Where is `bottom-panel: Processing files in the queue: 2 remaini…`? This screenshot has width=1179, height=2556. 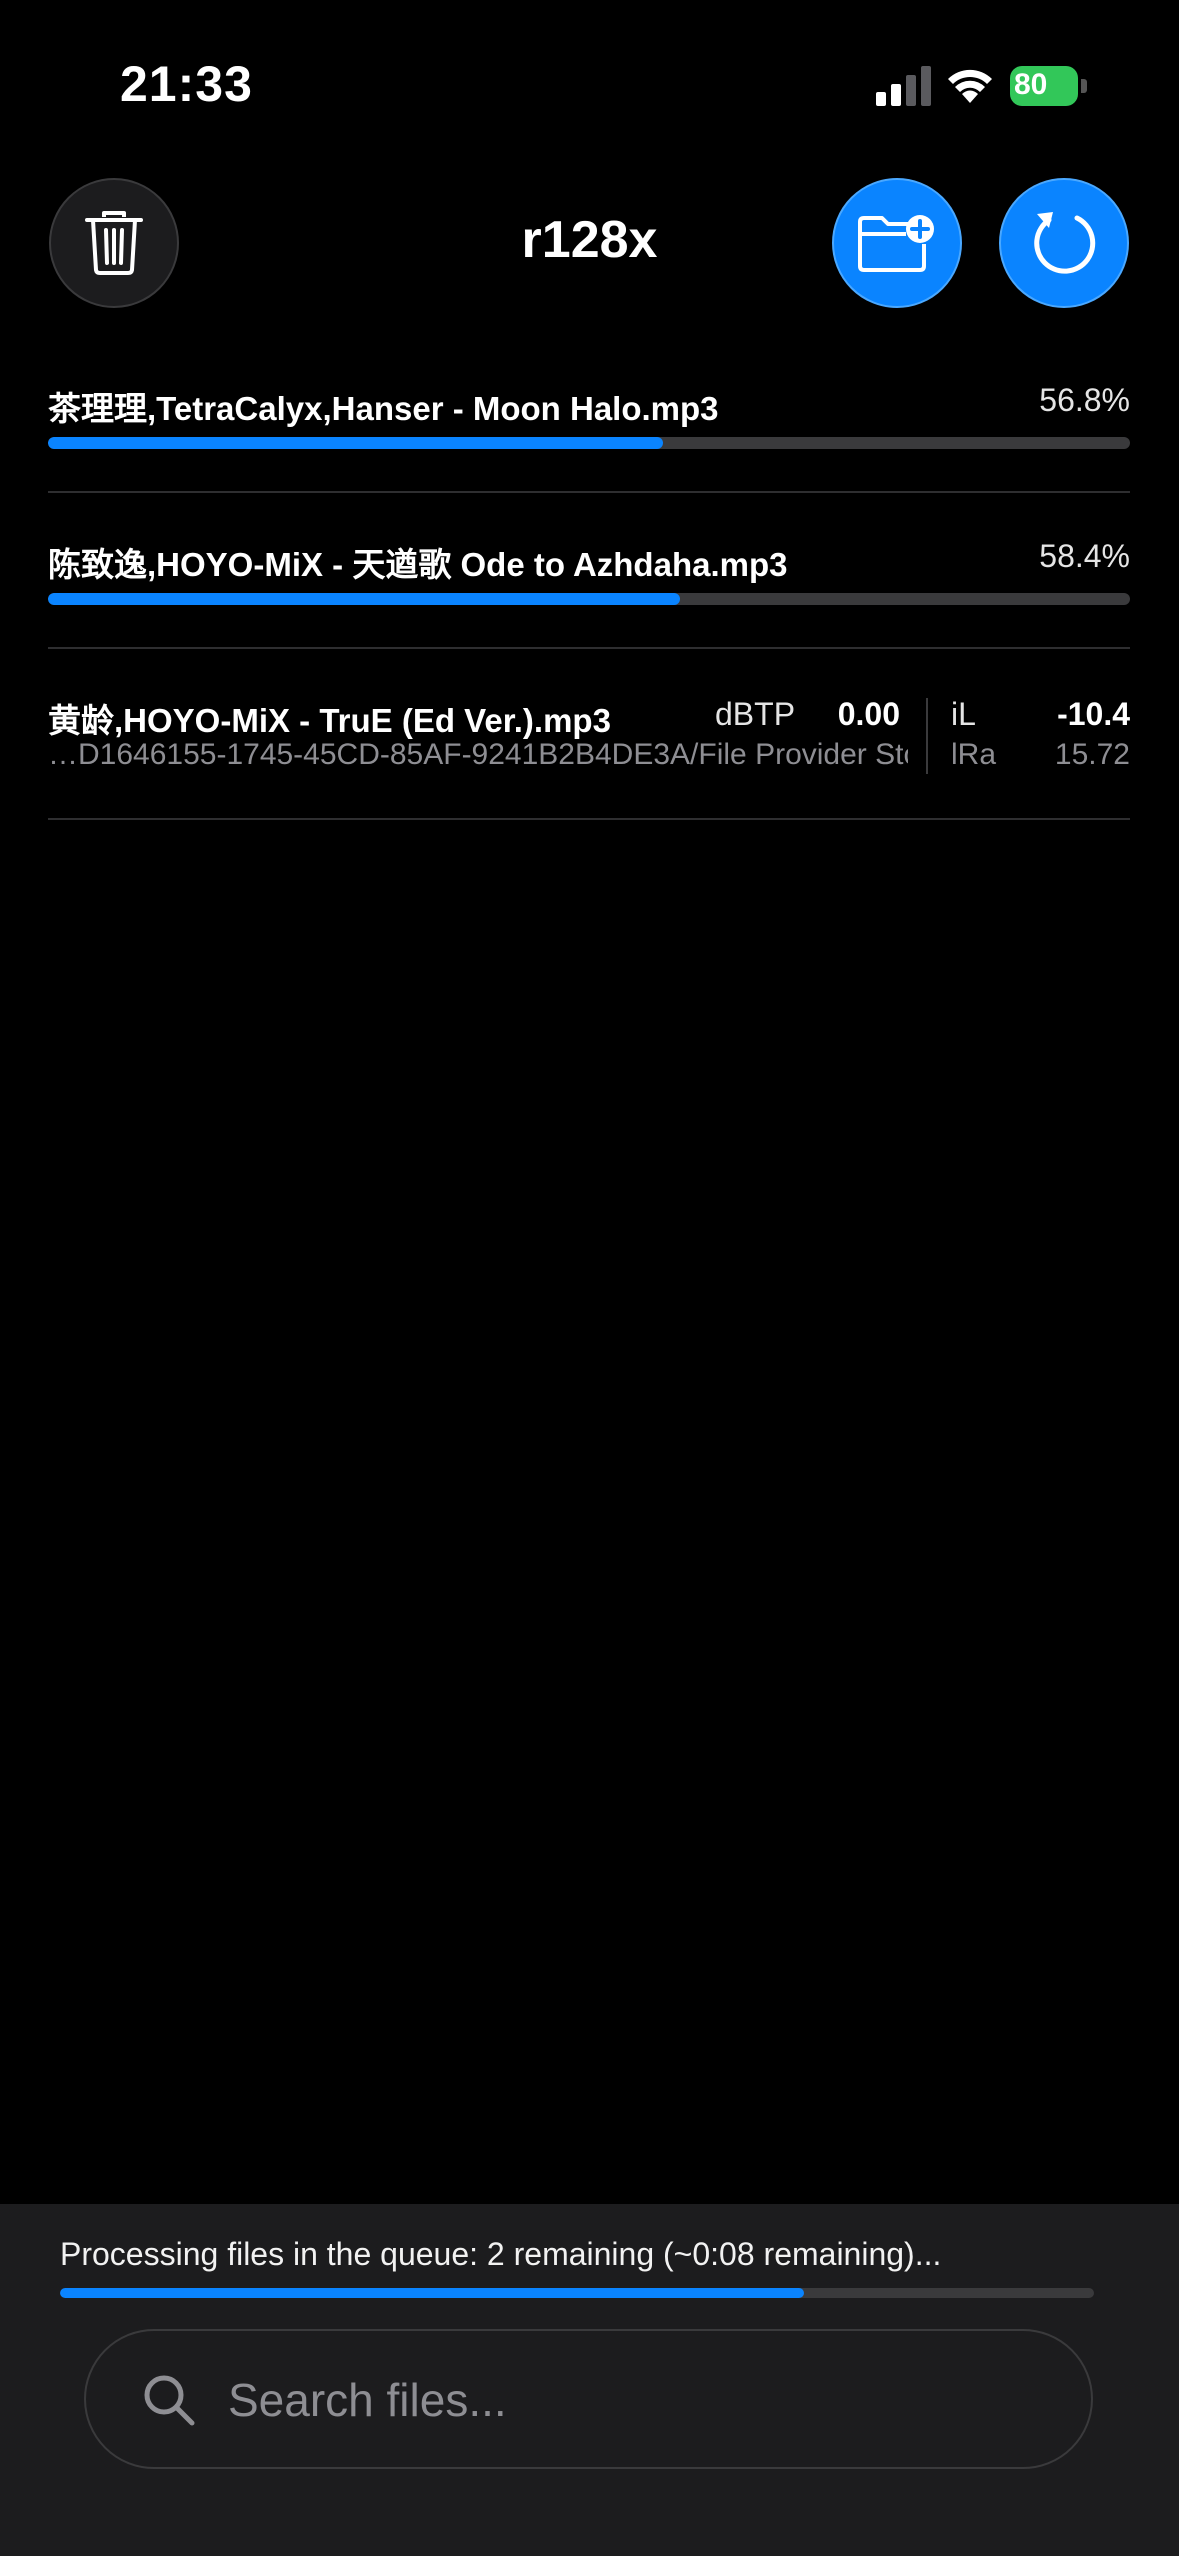 bottom-panel: Processing files in the queue: 2 remaini… is located at coordinates (589, 2380).